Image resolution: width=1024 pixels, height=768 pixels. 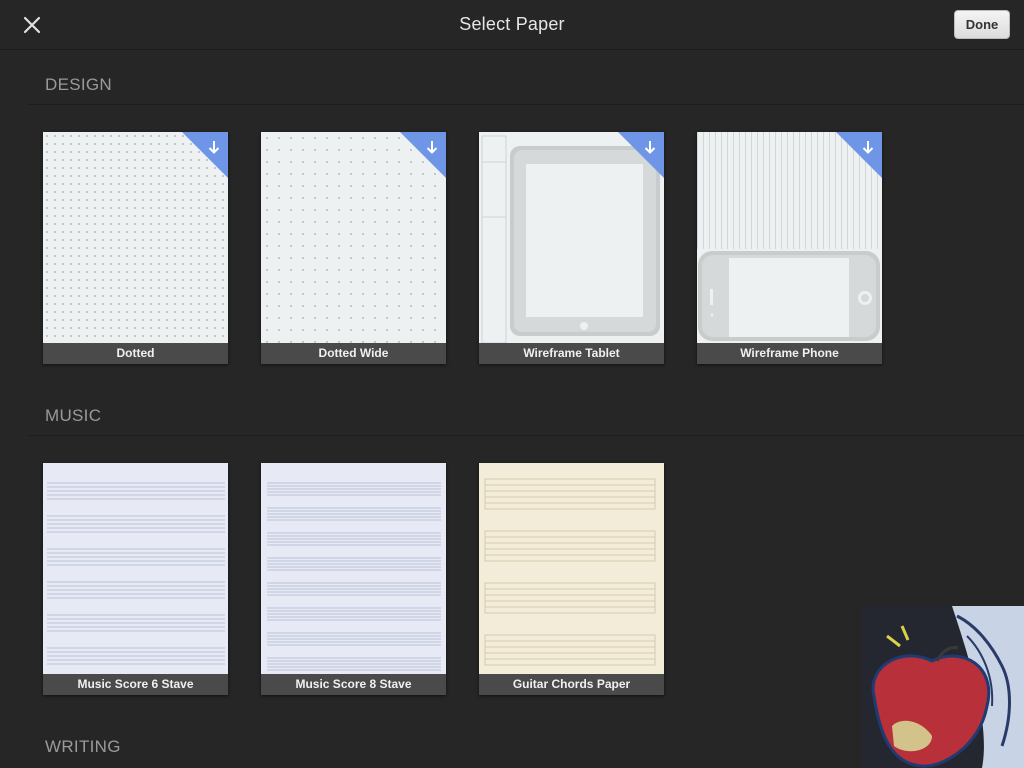 I want to click on paper-label: Music Score 8 Stave, so click(x=353, y=684).